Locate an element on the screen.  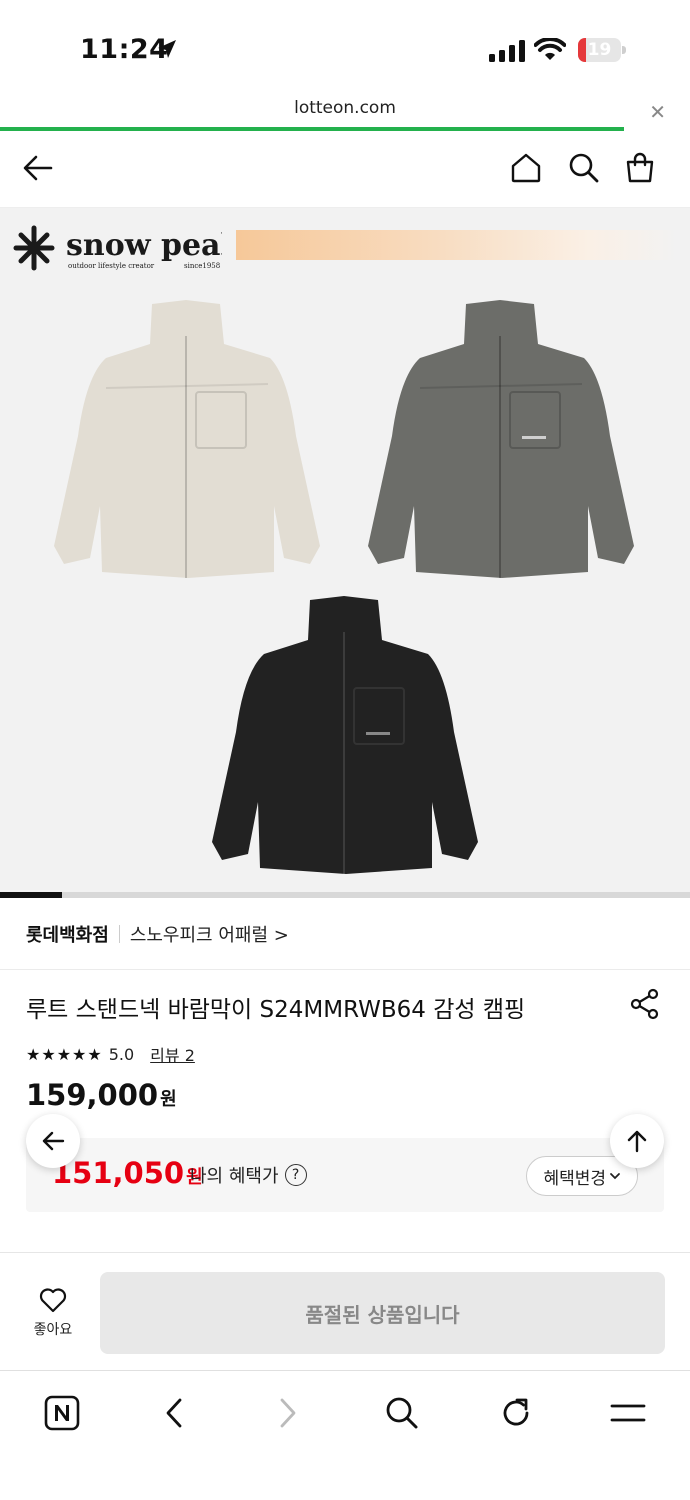
like-label: 좋아요 is located at coordinates (53, 1330).